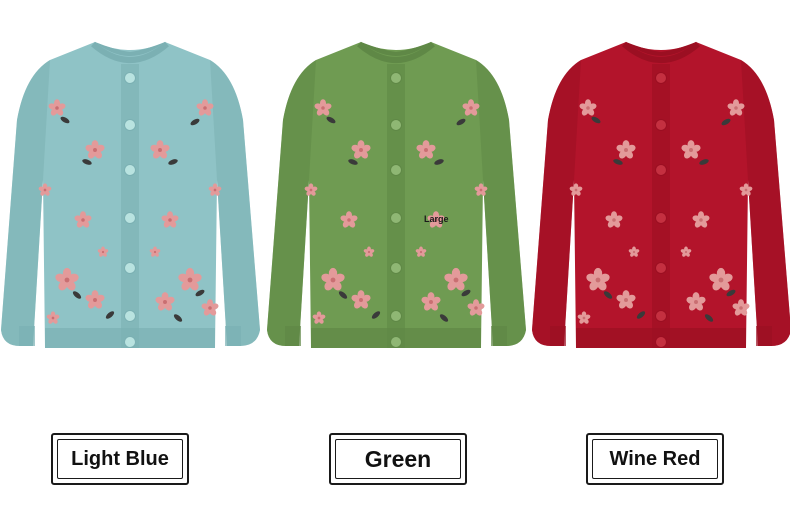 The width and height of the screenshot is (790, 517). I want to click on color-label-text: Wine Red, so click(655, 458).